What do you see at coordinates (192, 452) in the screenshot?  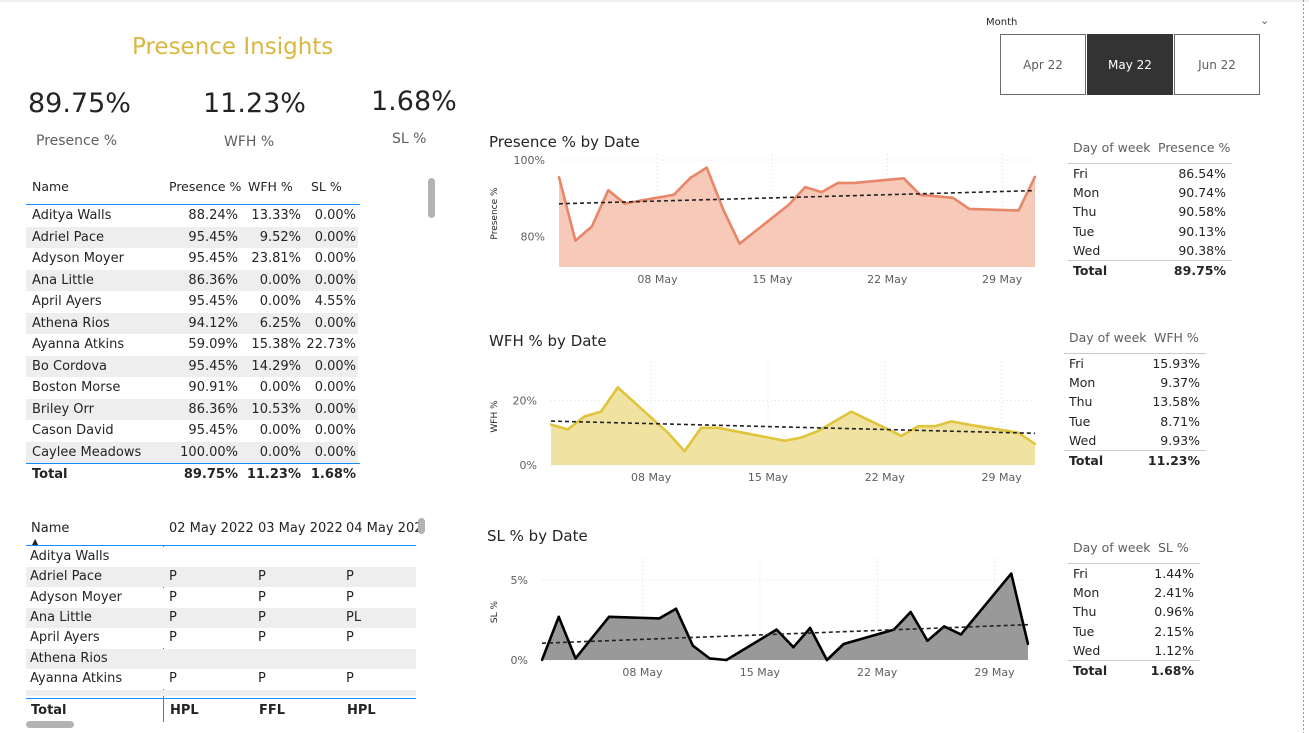 I see `table-row: Caylee Meadows 100.00% 0.00% 0.00%` at bounding box center [192, 452].